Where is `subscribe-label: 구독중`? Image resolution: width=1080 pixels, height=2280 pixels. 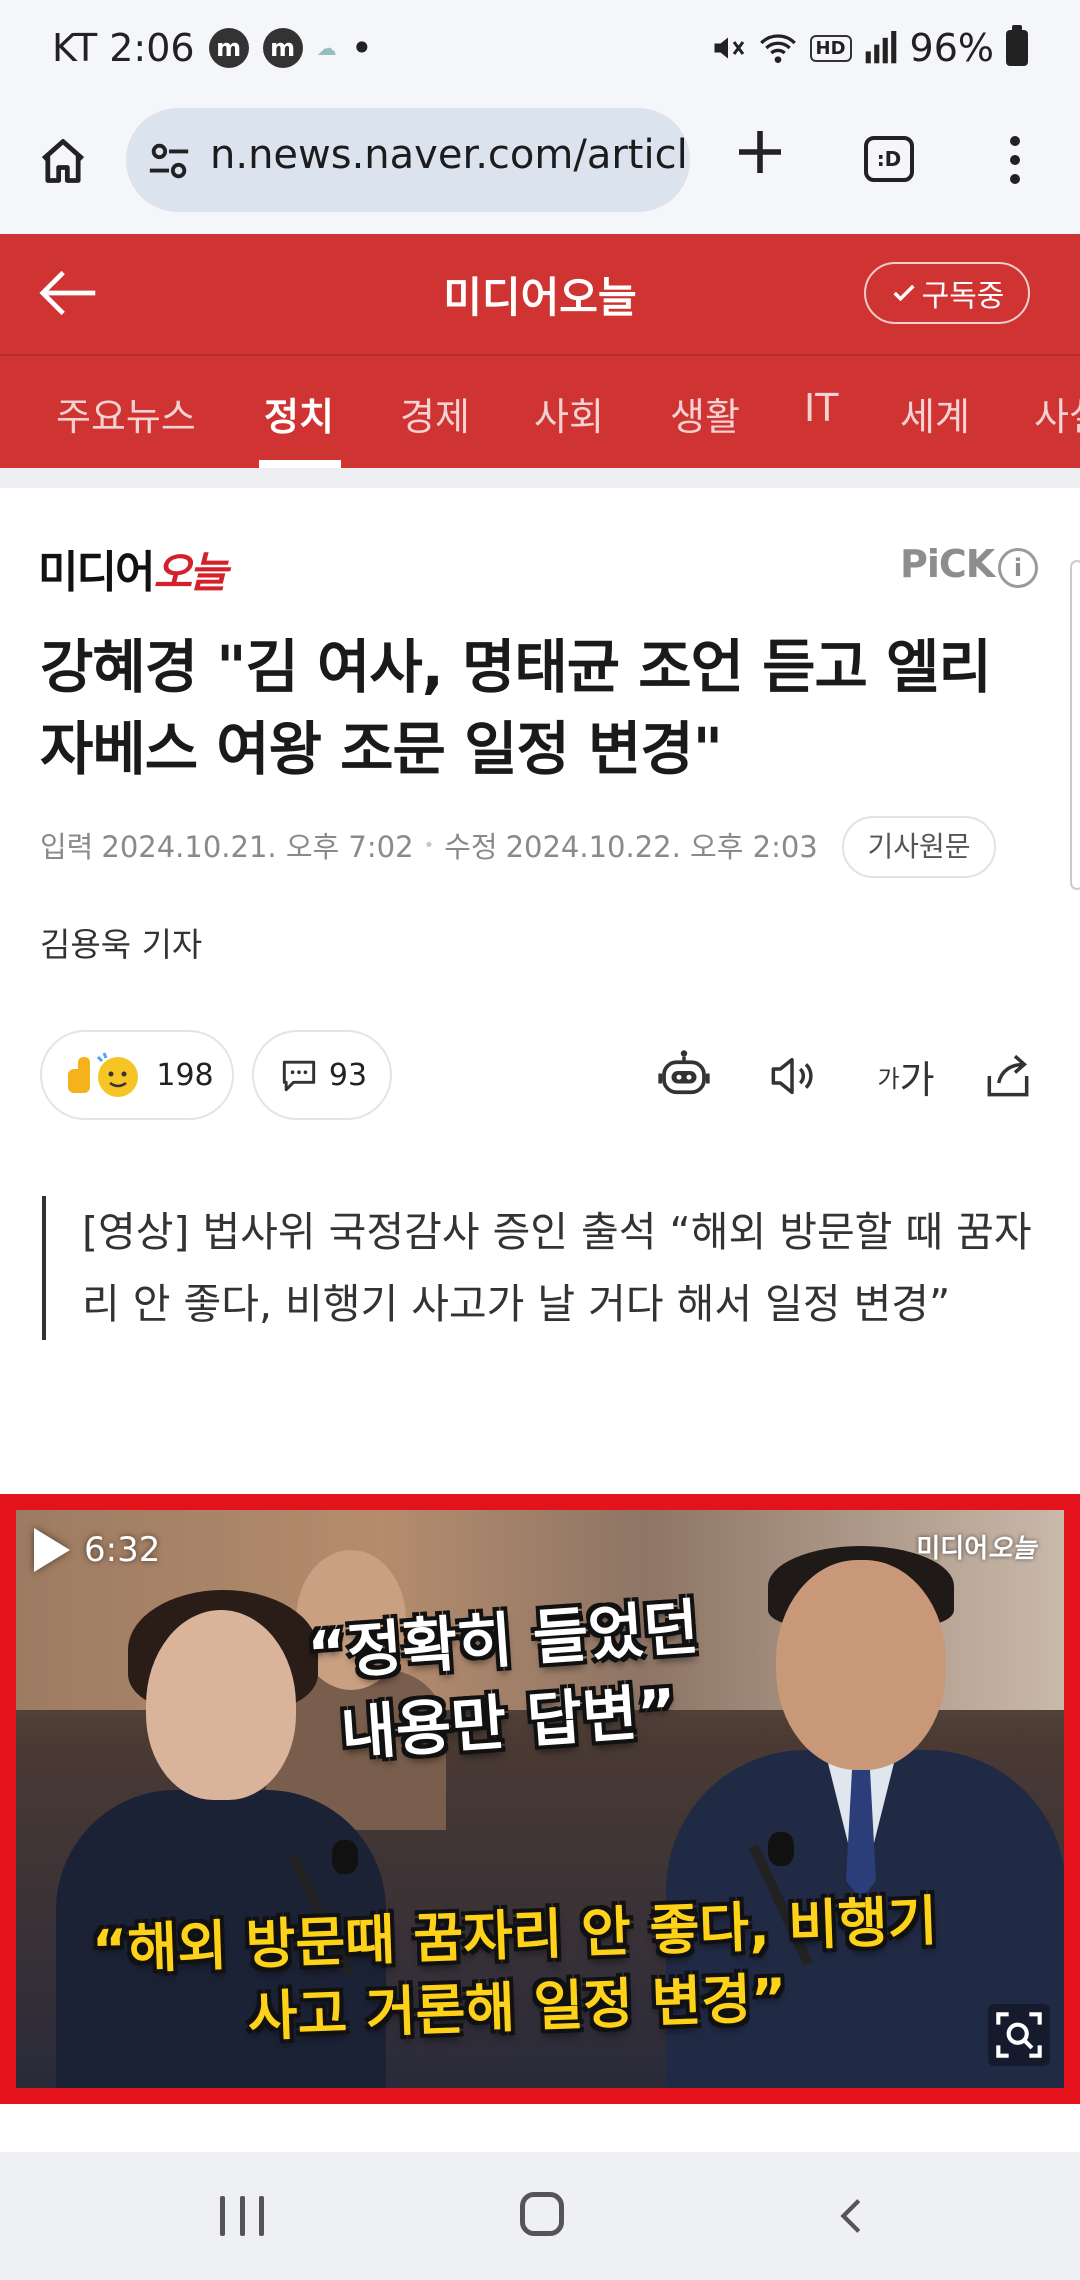 subscribe-label: 구독중 is located at coordinates (963, 296).